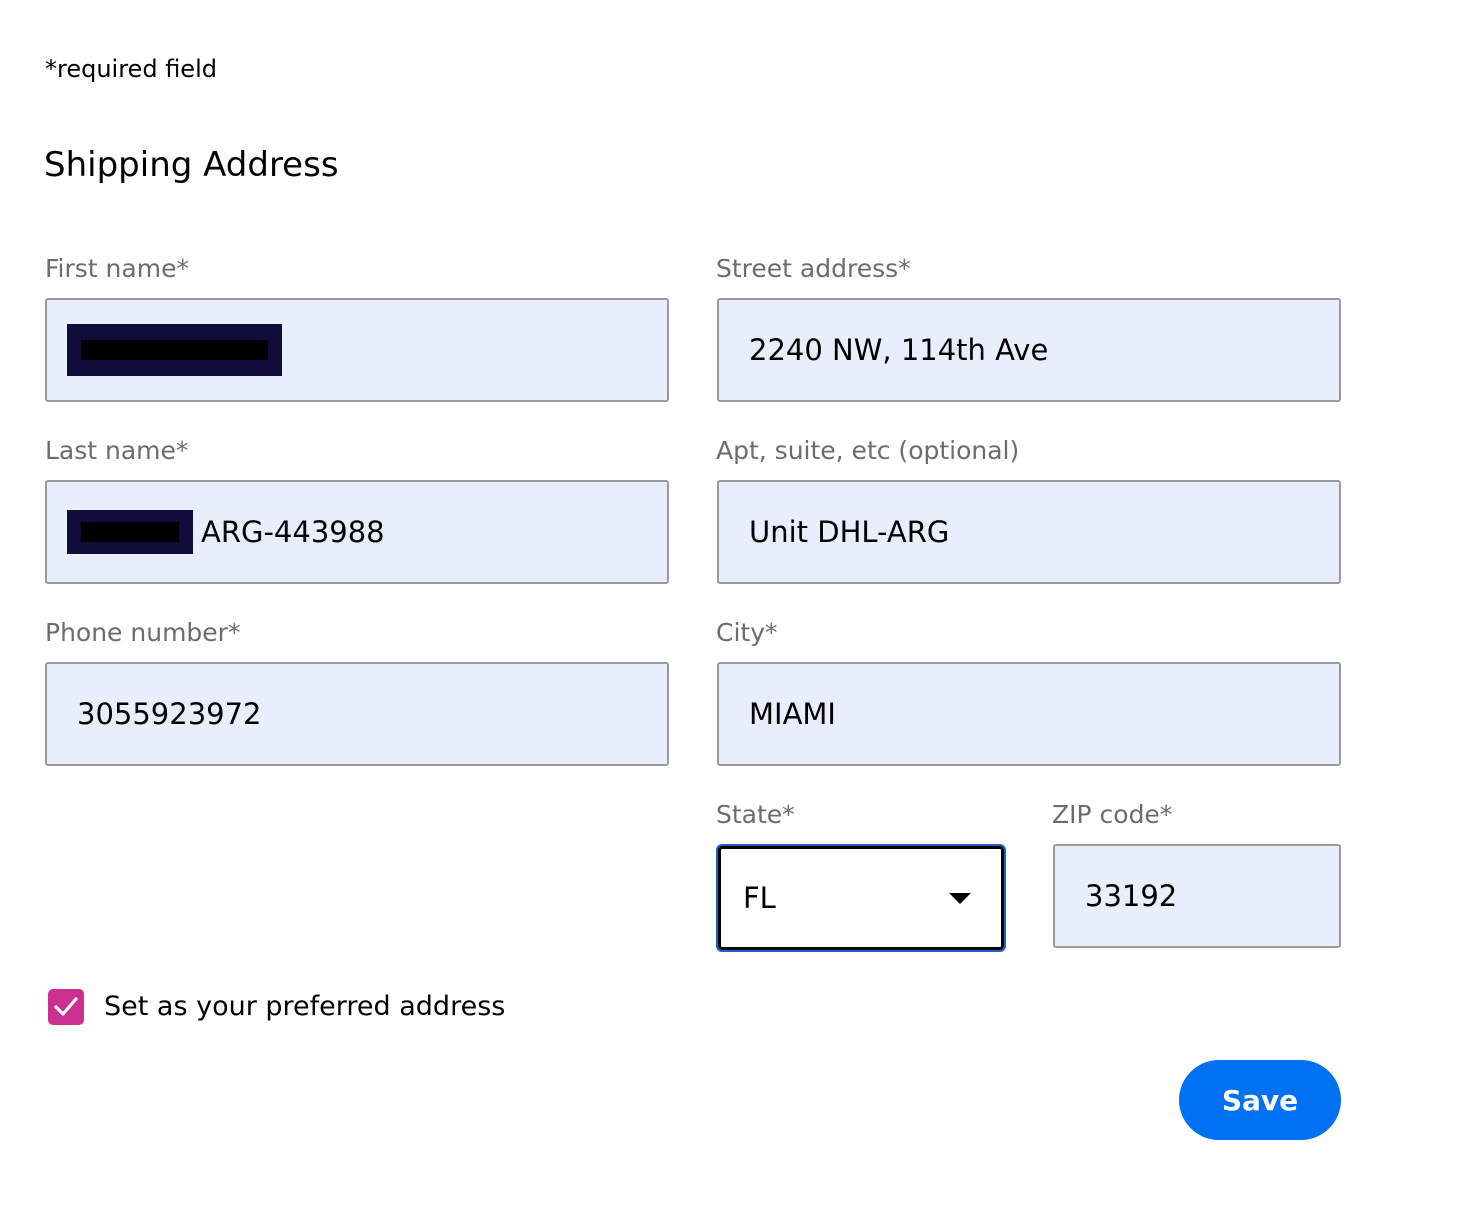 The height and width of the screenshot is (1218, 1472). I want to click on last-name-value: ARG-443988, so click(293, 532).